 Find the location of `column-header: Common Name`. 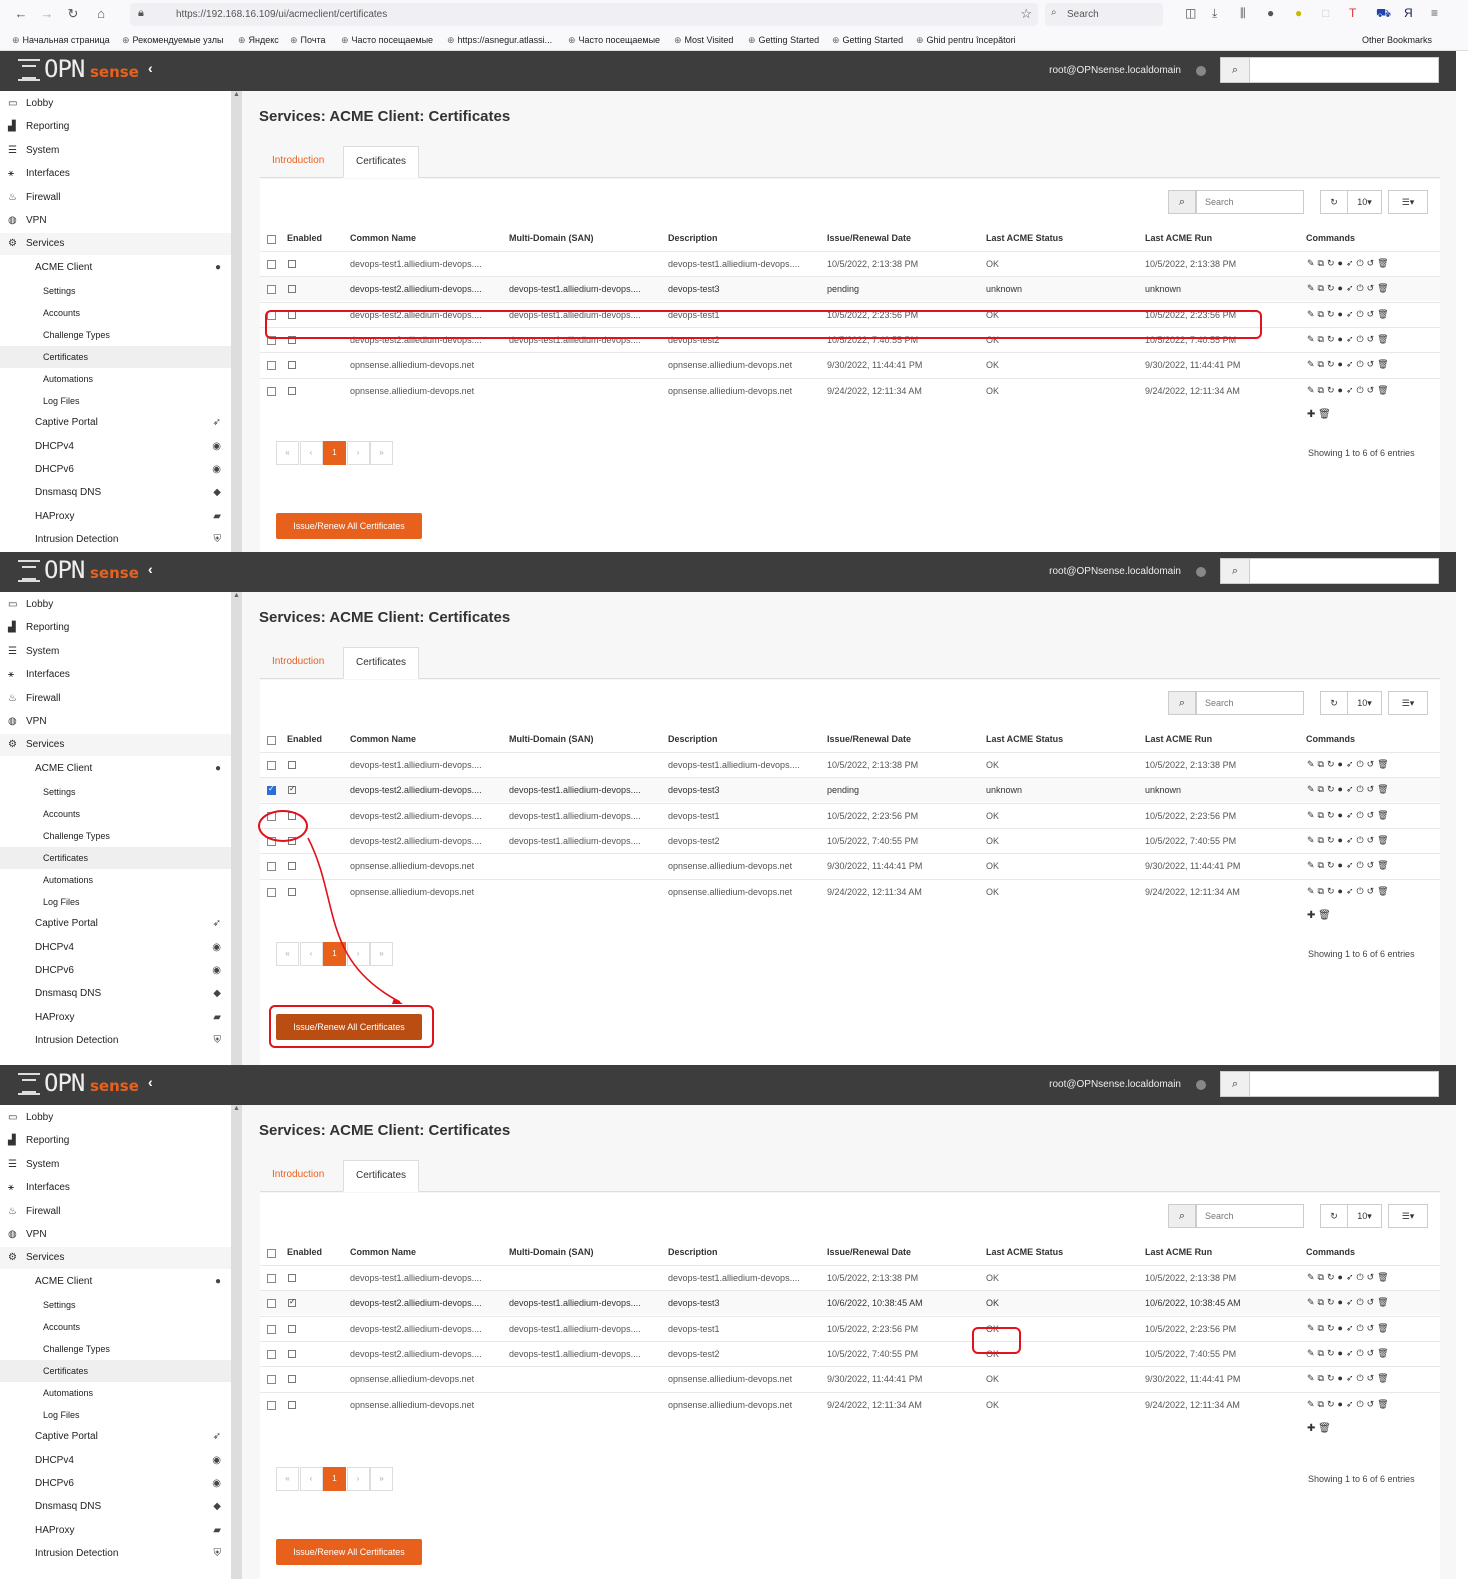

column-header: Common Name is located at coordinates (383, 1252).